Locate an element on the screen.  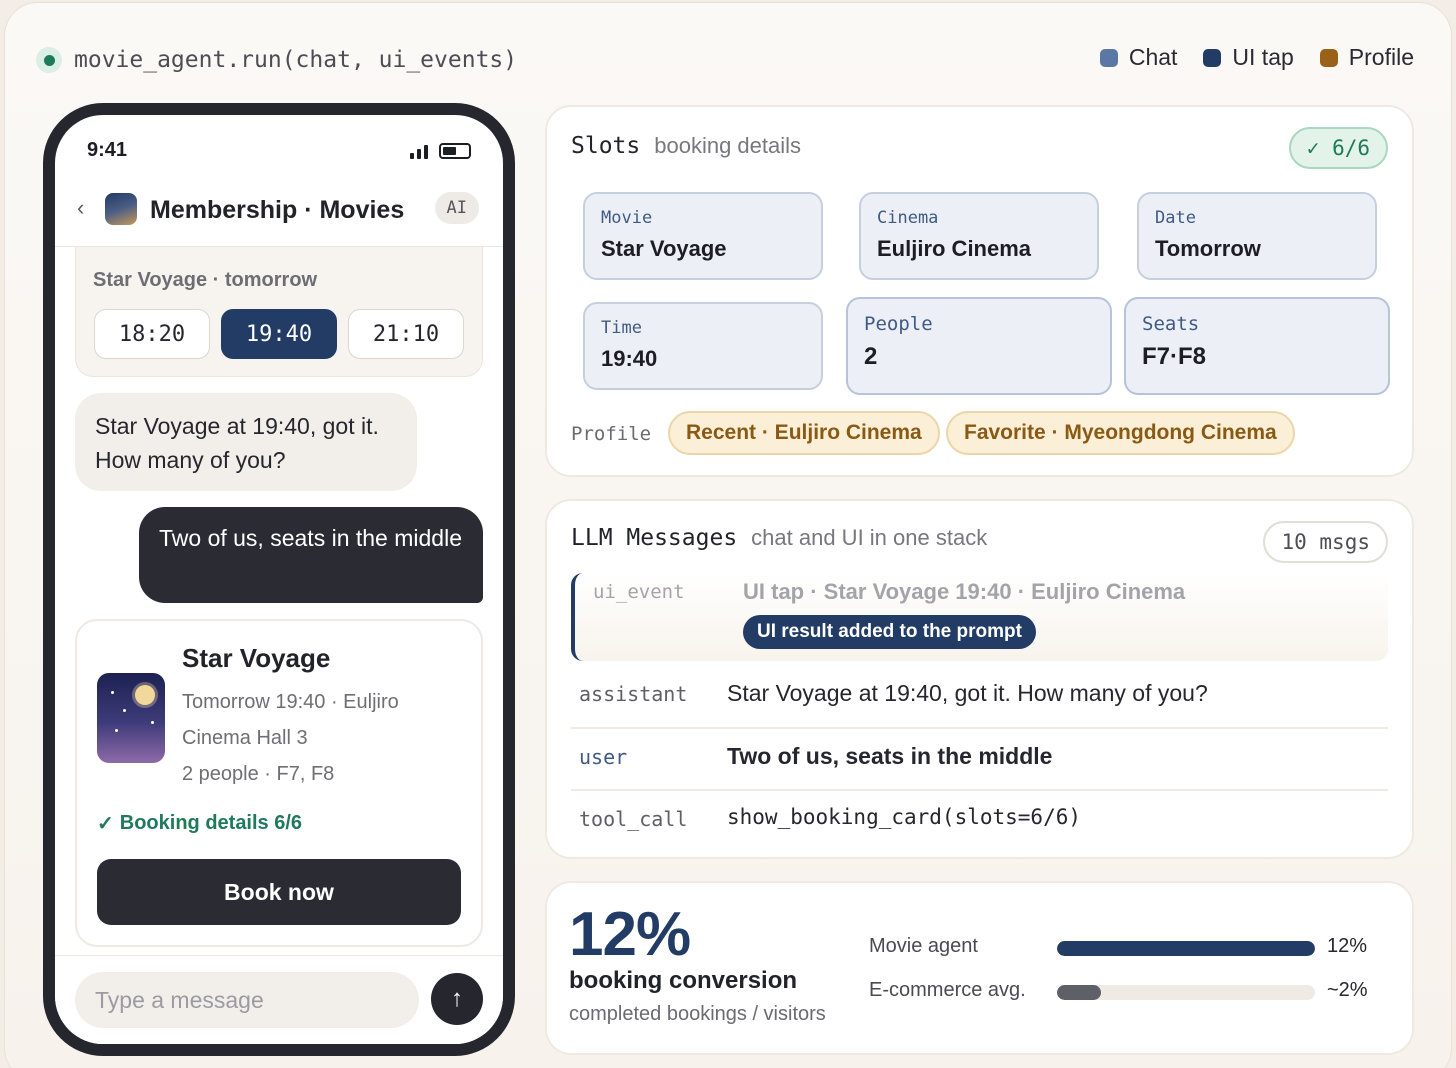
message-role: ui_event is located at coordinates (639, 592).